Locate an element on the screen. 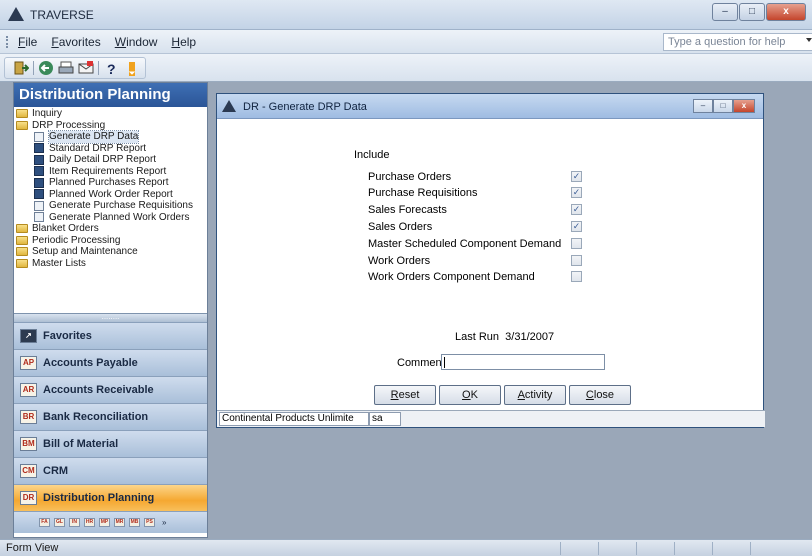  reset-button: Reset is located at coordinates (405, 395).